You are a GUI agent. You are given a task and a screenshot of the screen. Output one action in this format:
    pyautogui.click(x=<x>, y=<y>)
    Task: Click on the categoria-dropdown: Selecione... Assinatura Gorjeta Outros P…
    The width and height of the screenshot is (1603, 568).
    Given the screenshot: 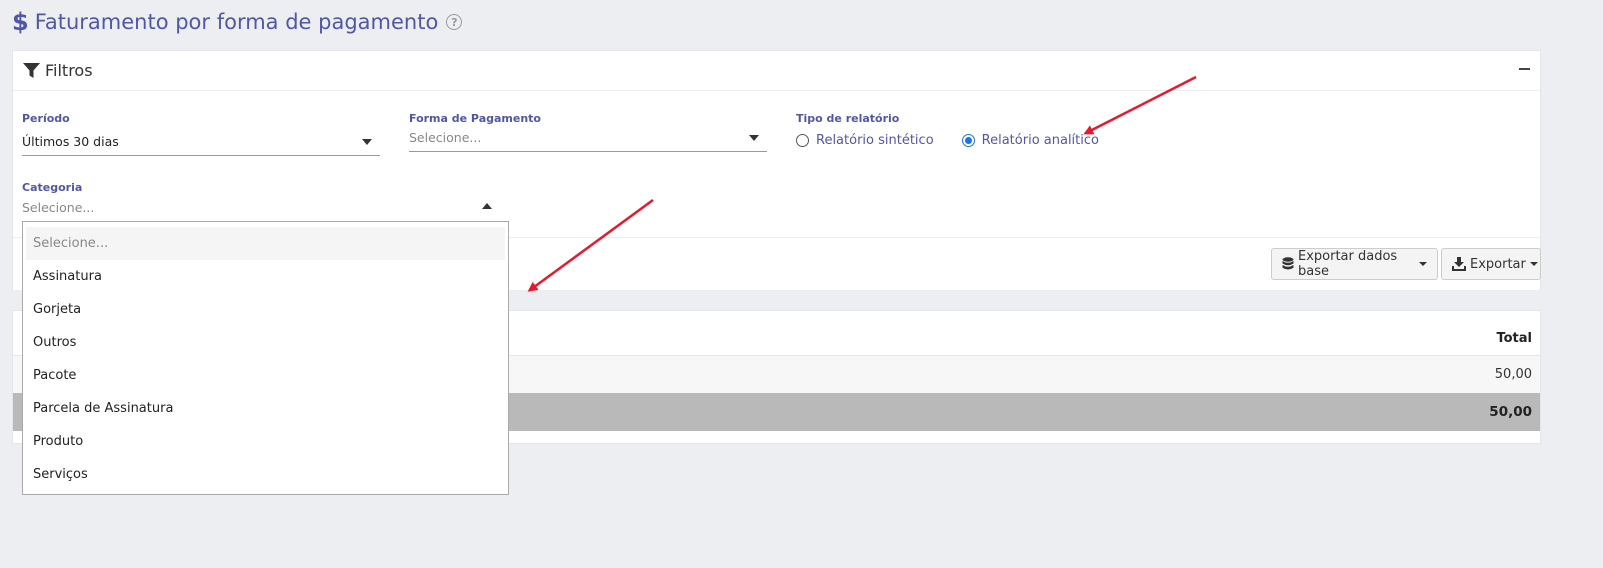 What is the action you would take?
    pyautogui.click(x=265, y=358)
    